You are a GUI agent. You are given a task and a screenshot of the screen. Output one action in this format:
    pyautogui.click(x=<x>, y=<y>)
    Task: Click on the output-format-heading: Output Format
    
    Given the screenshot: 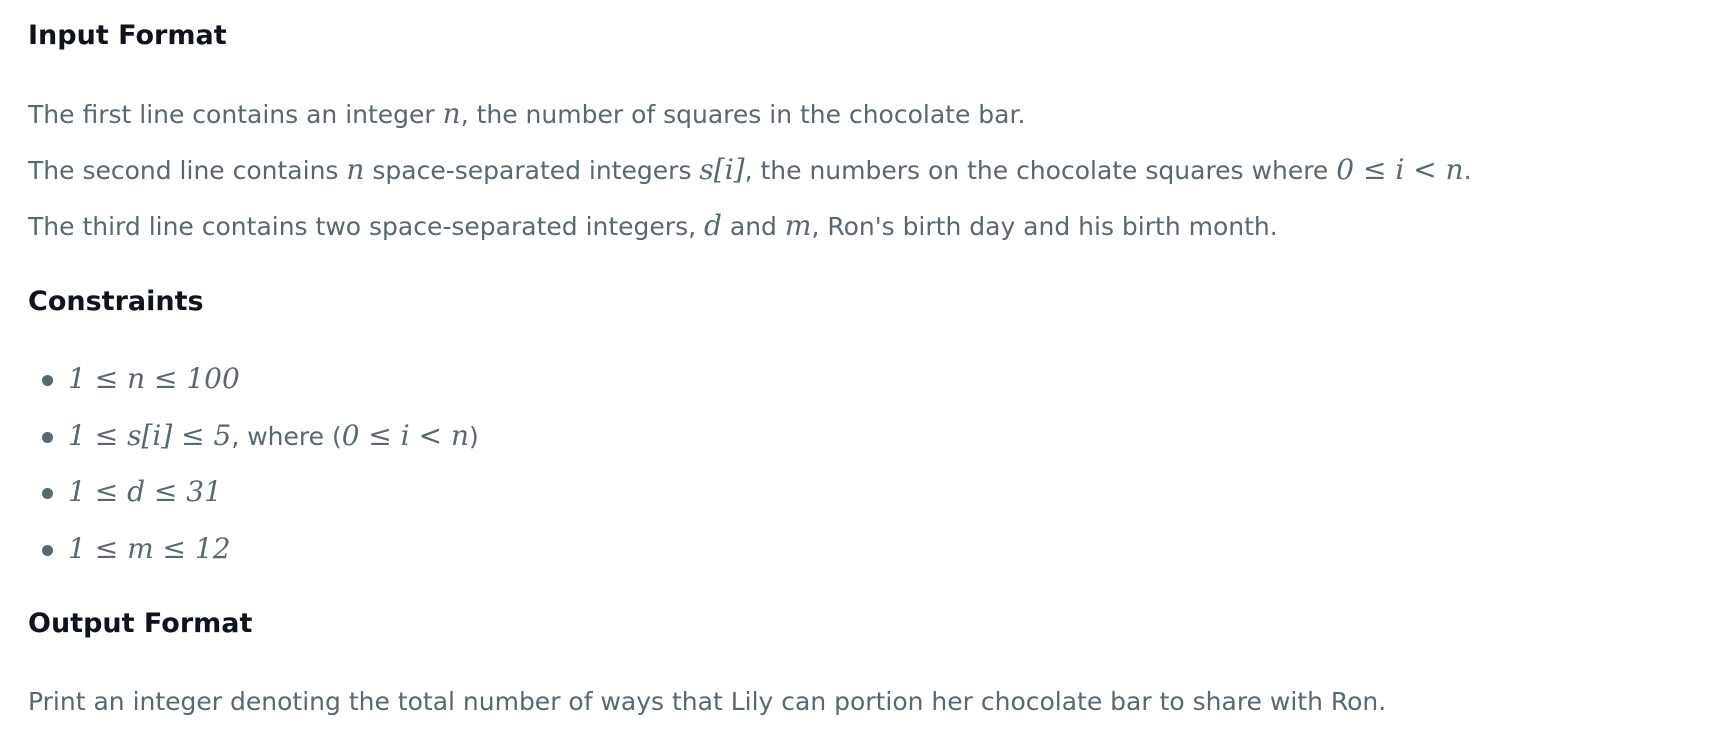 What is the action you would take?
    pyautogui.click(x=140, y=623)
    